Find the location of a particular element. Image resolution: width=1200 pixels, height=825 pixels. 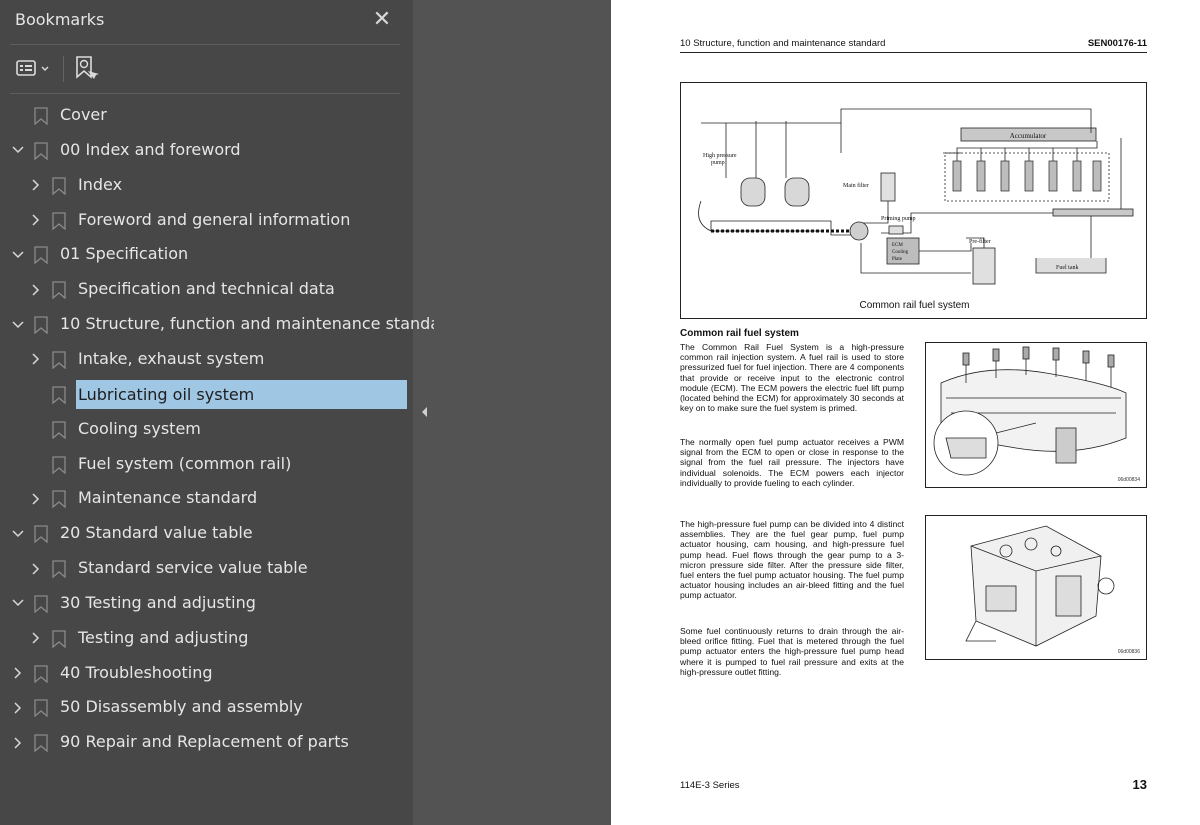

pump-drawing is located at coordinates (1040, 586).